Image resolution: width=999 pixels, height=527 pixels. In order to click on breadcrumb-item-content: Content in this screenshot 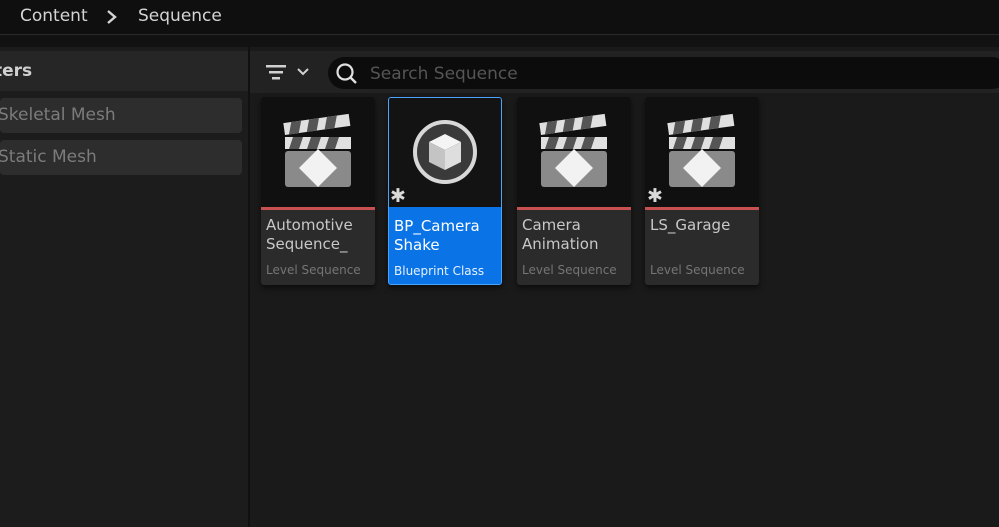, I will do `click(54, 16)`.